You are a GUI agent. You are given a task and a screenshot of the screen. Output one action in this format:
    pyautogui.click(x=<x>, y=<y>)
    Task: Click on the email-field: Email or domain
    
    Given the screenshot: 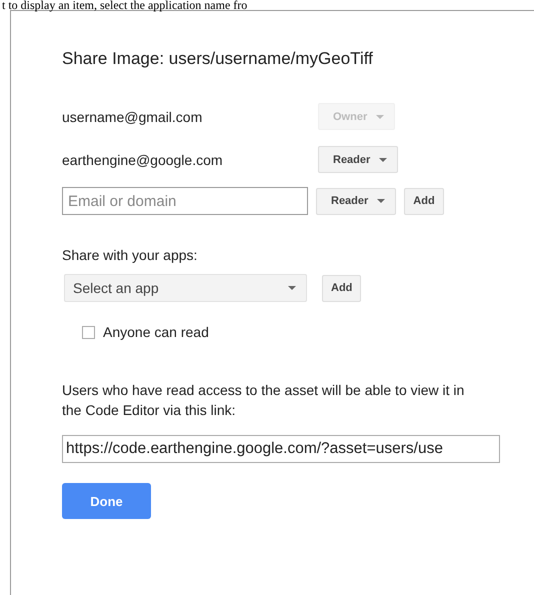 What is the action you would take?
    pyautogui.click(x=185, y=201)
    